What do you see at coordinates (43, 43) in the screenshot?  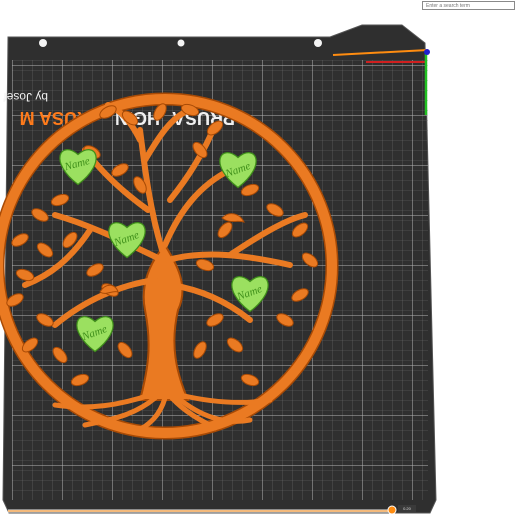 I see `bed-hole-left` at bounding box center [43, 43].